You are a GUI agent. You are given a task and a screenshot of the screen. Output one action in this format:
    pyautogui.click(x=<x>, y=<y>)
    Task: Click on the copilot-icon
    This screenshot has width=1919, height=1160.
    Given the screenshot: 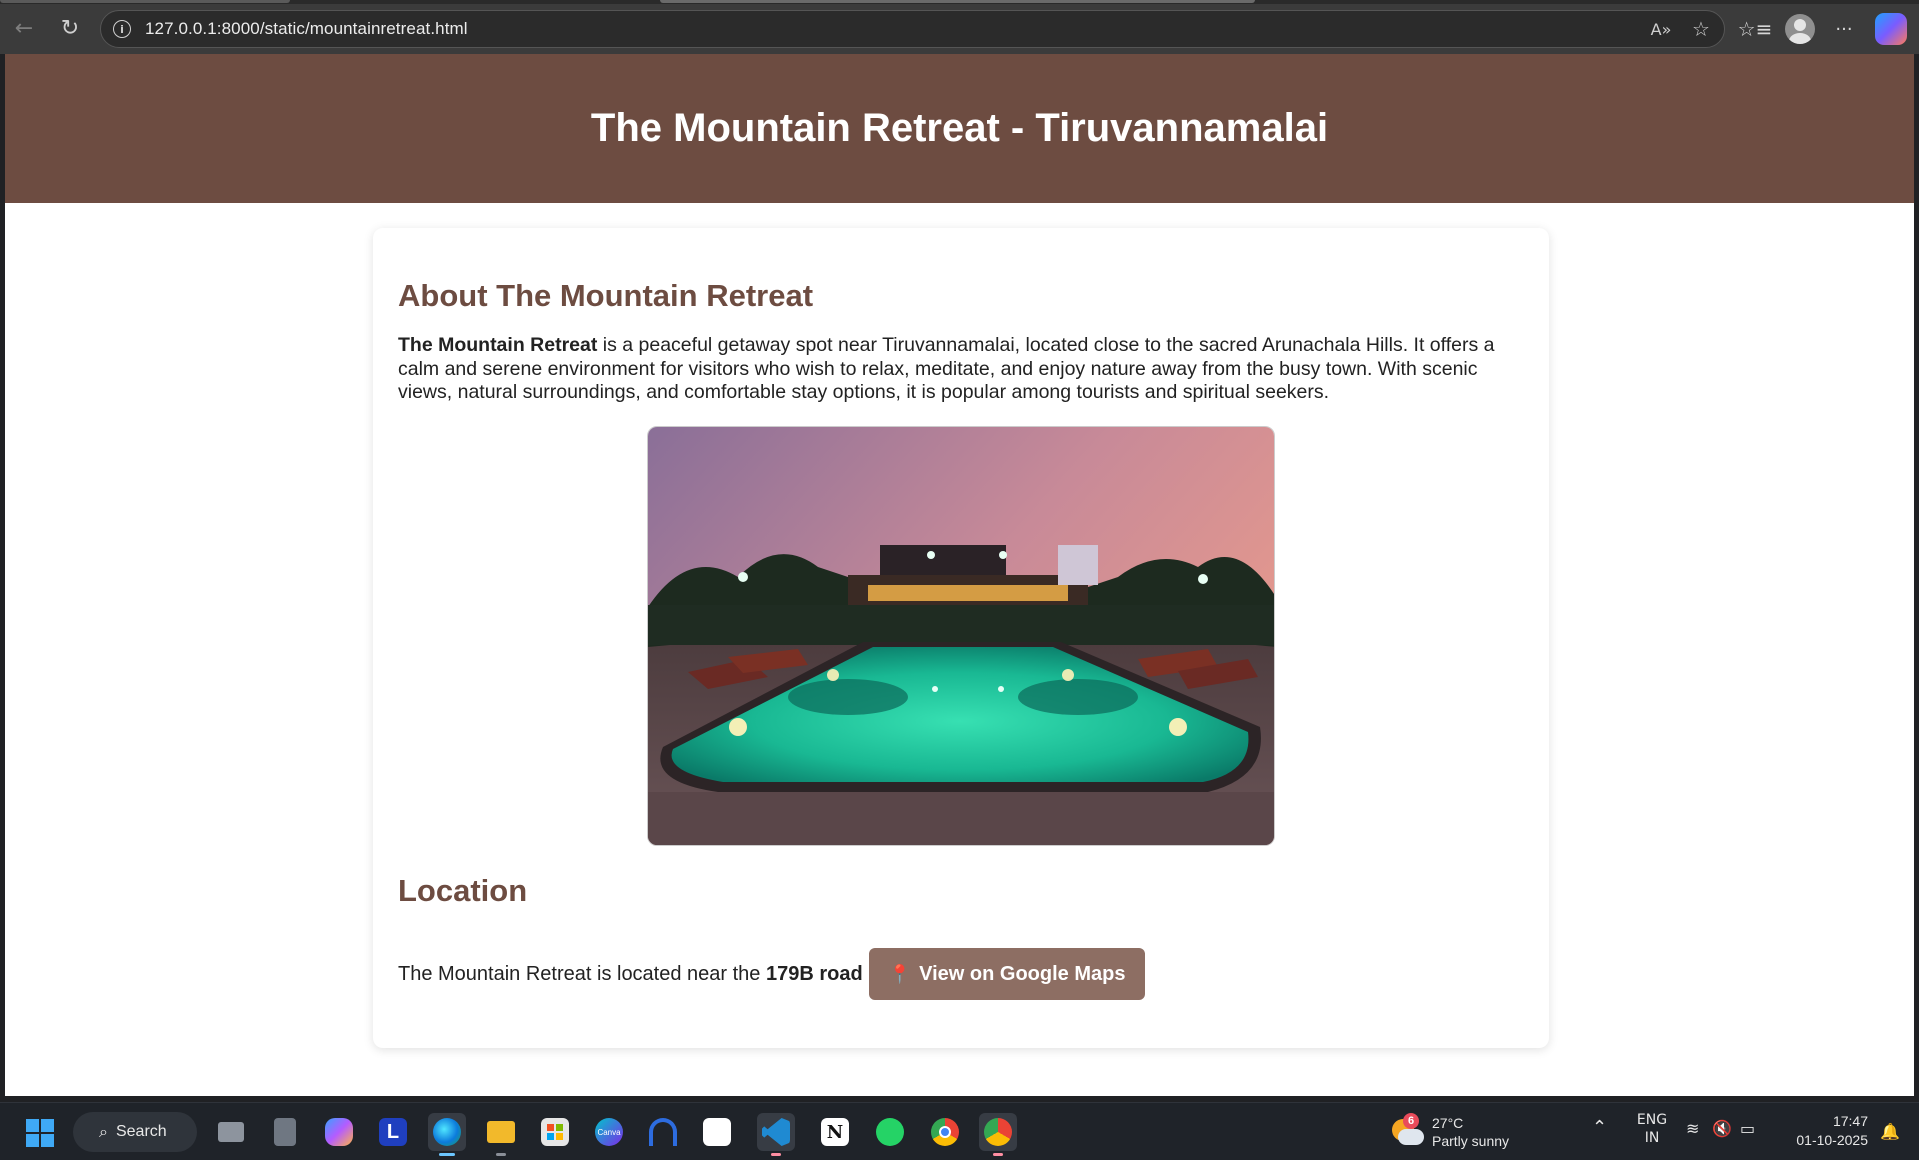 What is the action you would take?
    pyautogui.click(x=1891, y=29)
    